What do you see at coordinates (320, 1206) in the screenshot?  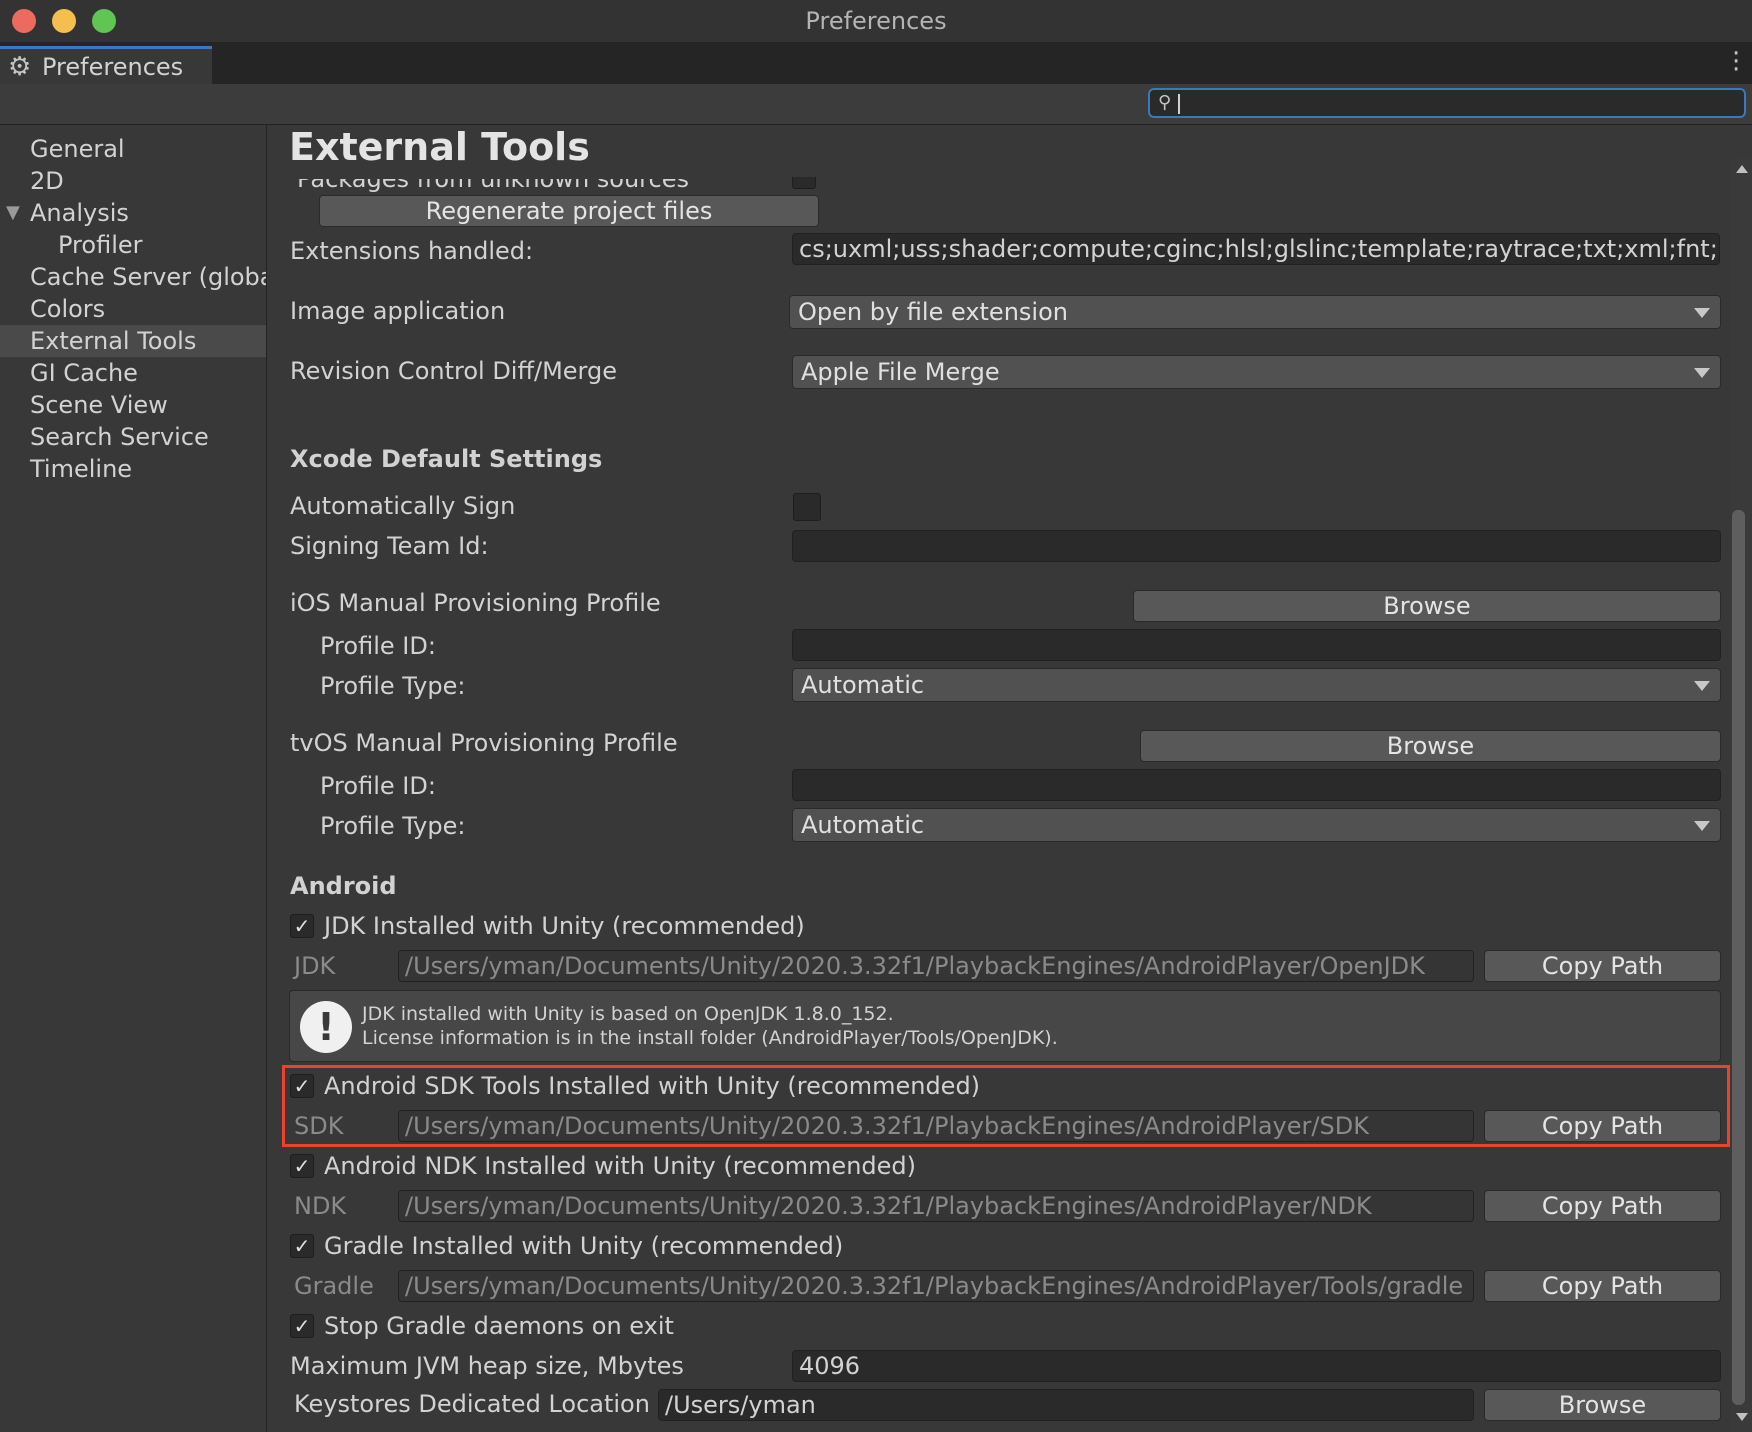 I see `ndk-label: NDK` at bounding box center [320, 1206].